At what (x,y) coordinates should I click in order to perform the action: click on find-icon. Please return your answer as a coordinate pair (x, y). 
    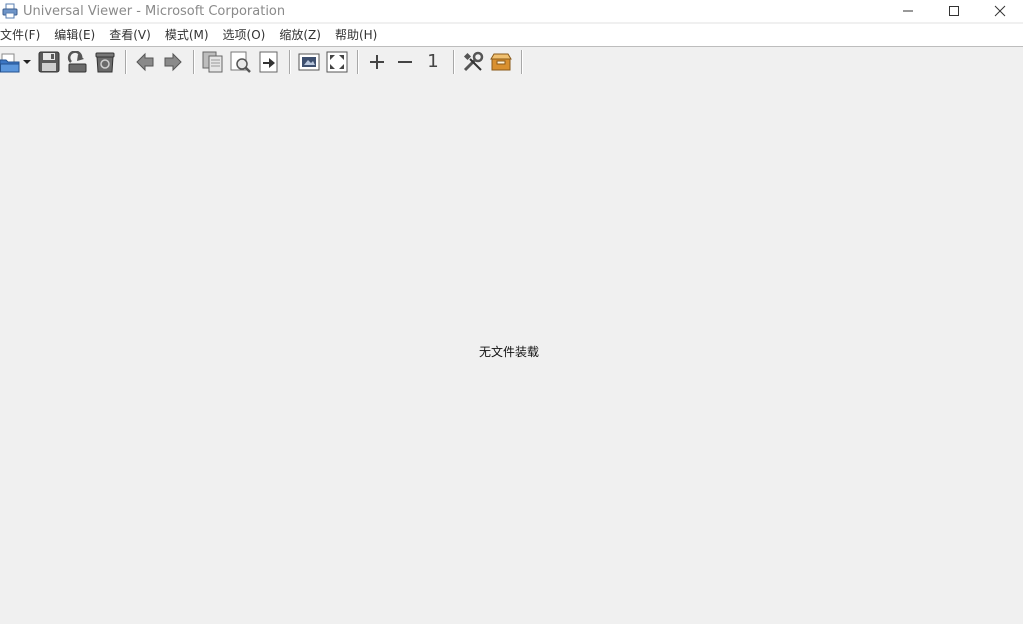
    Looking at the image, I should click on (240, 62).